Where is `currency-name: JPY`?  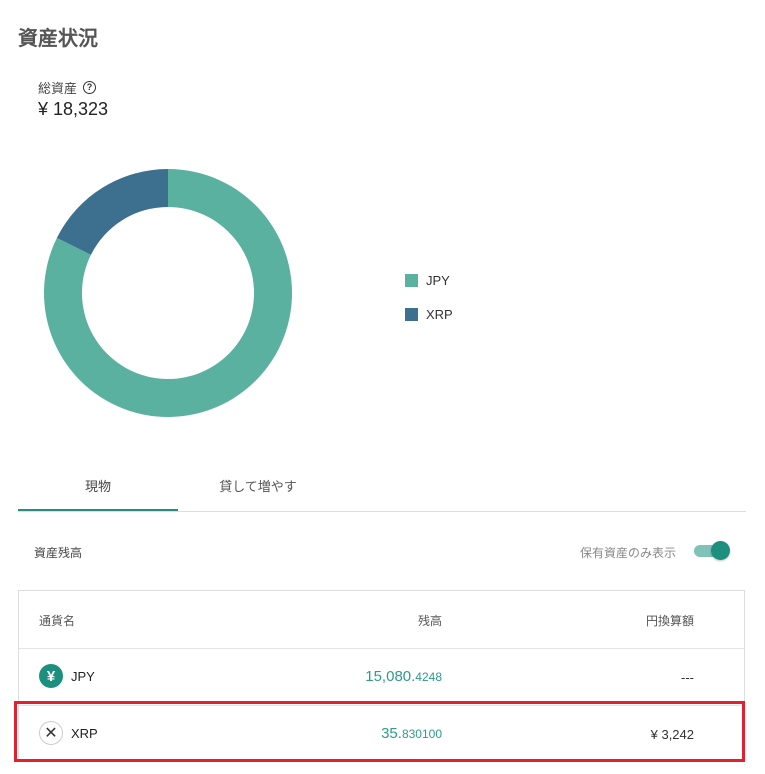 currency-name: JPY is located at coordinates (83, 676).